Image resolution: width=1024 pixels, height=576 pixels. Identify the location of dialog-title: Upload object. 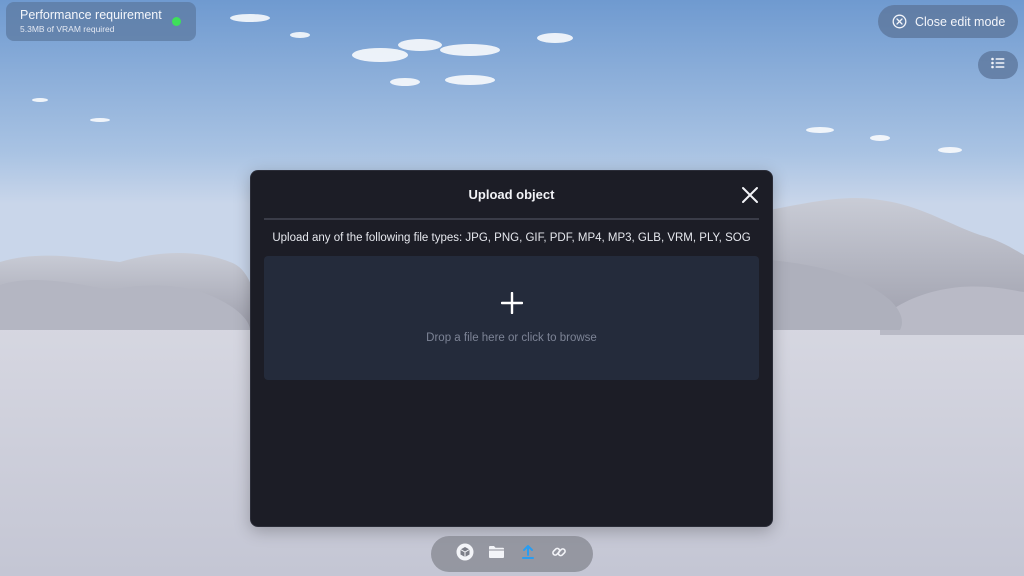
(511, 194).